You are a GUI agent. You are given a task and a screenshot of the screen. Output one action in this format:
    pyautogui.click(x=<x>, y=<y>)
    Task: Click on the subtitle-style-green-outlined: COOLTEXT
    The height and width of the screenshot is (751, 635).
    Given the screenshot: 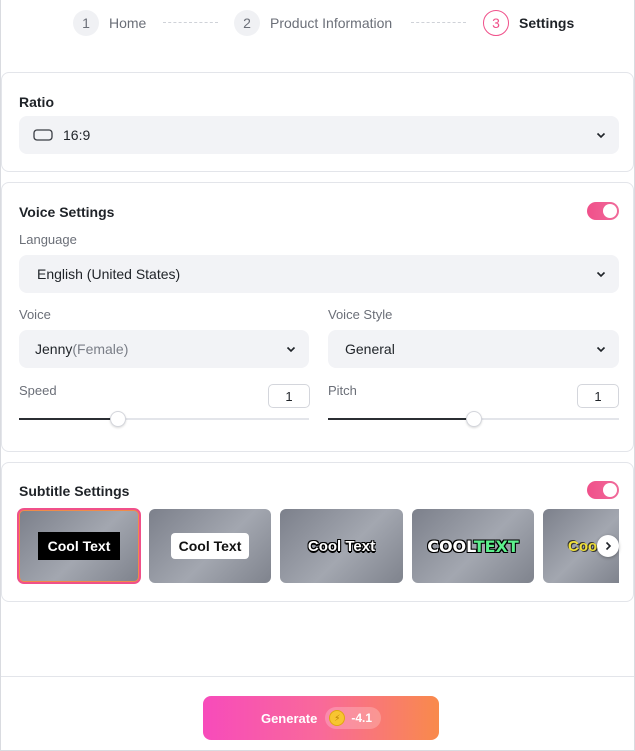 What is the action you would take?
    pyautogui.click(x=473, y=546)
    